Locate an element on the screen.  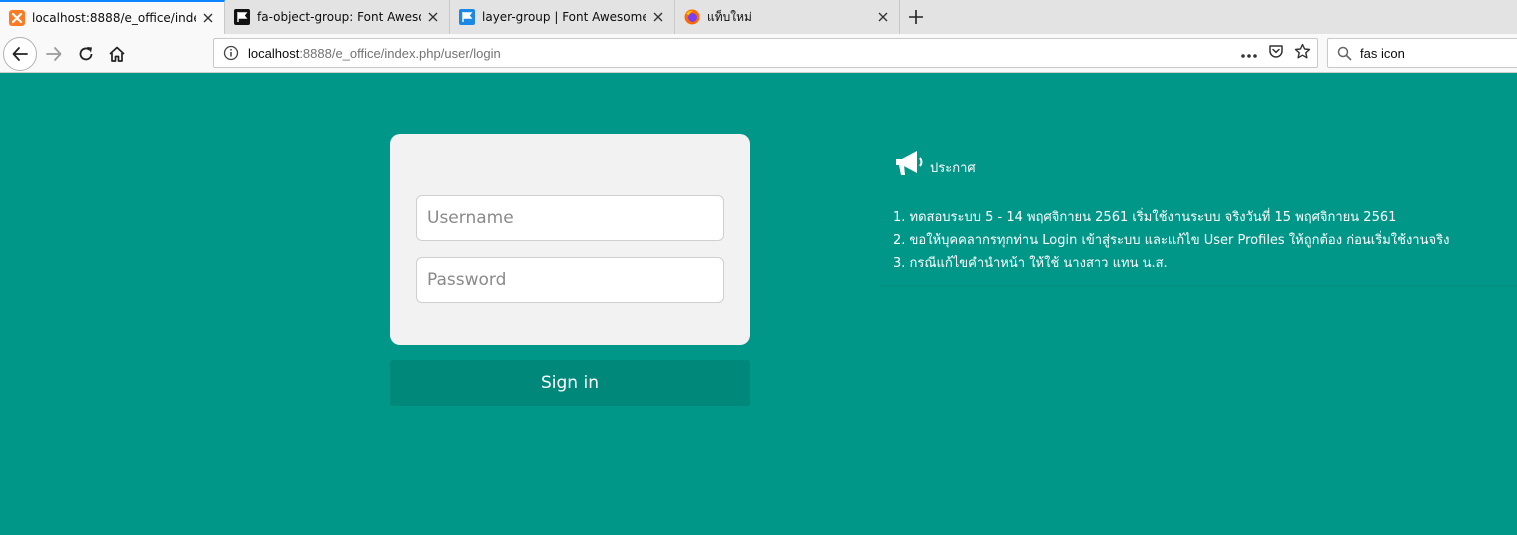
back-button is located at coordinates (20, 54).